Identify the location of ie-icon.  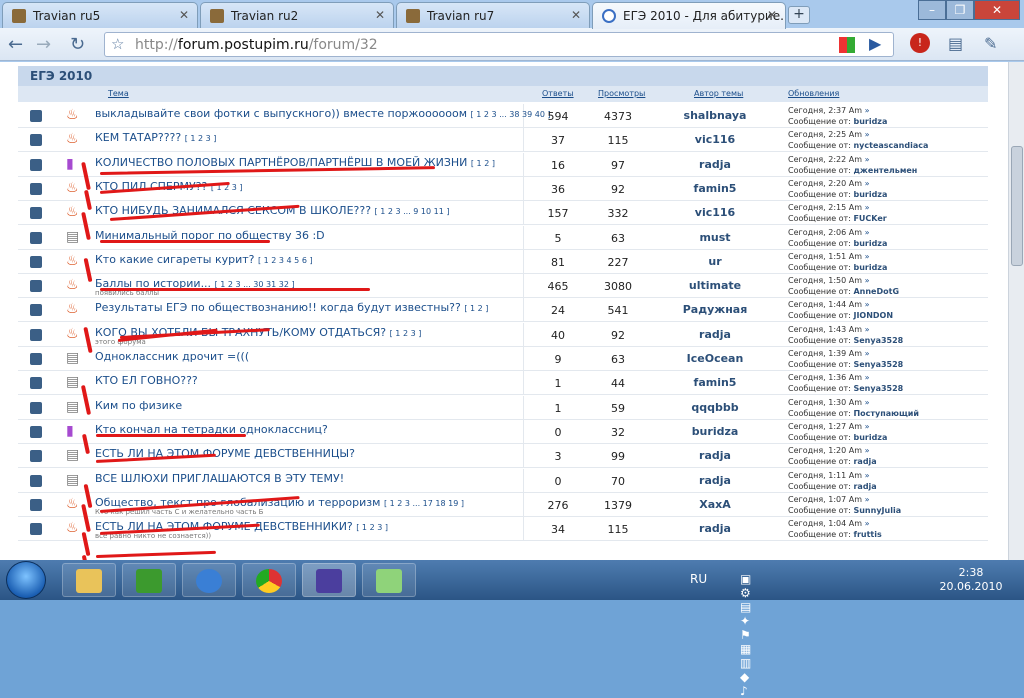
(209, 580).